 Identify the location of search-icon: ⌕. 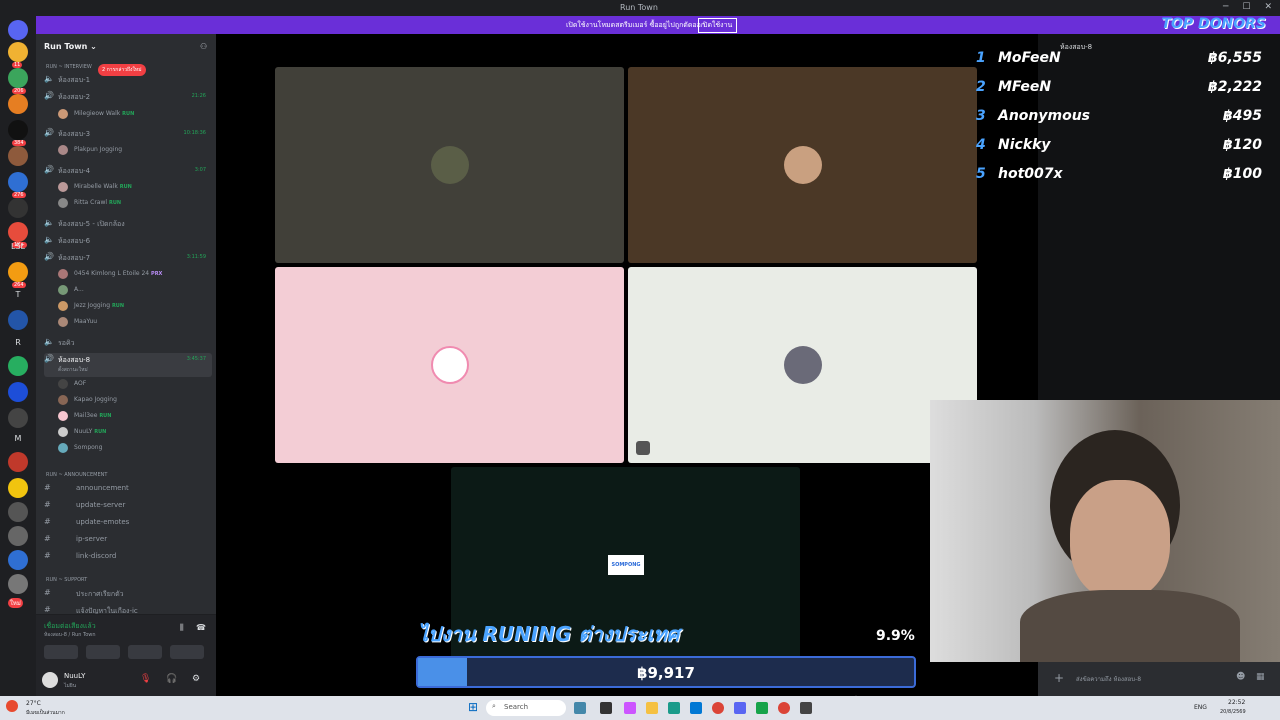
(494, 706).